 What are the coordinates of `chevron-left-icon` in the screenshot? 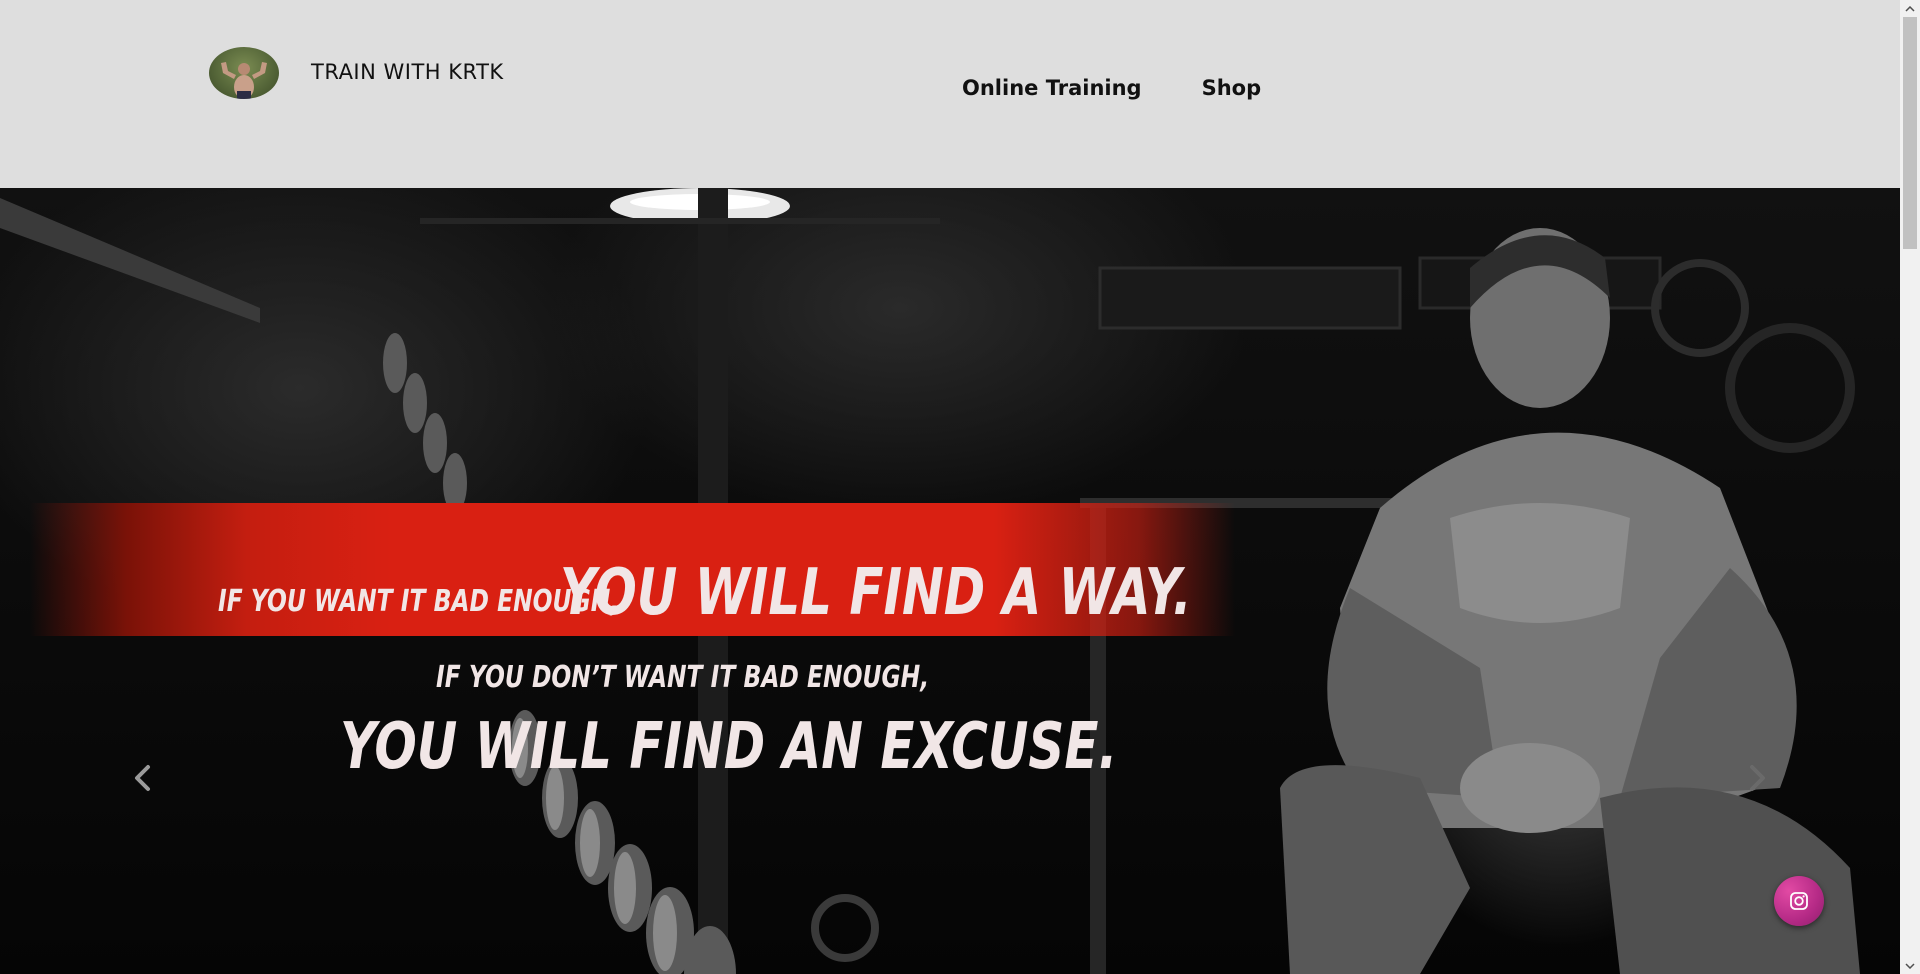 It's located at (142, 778).